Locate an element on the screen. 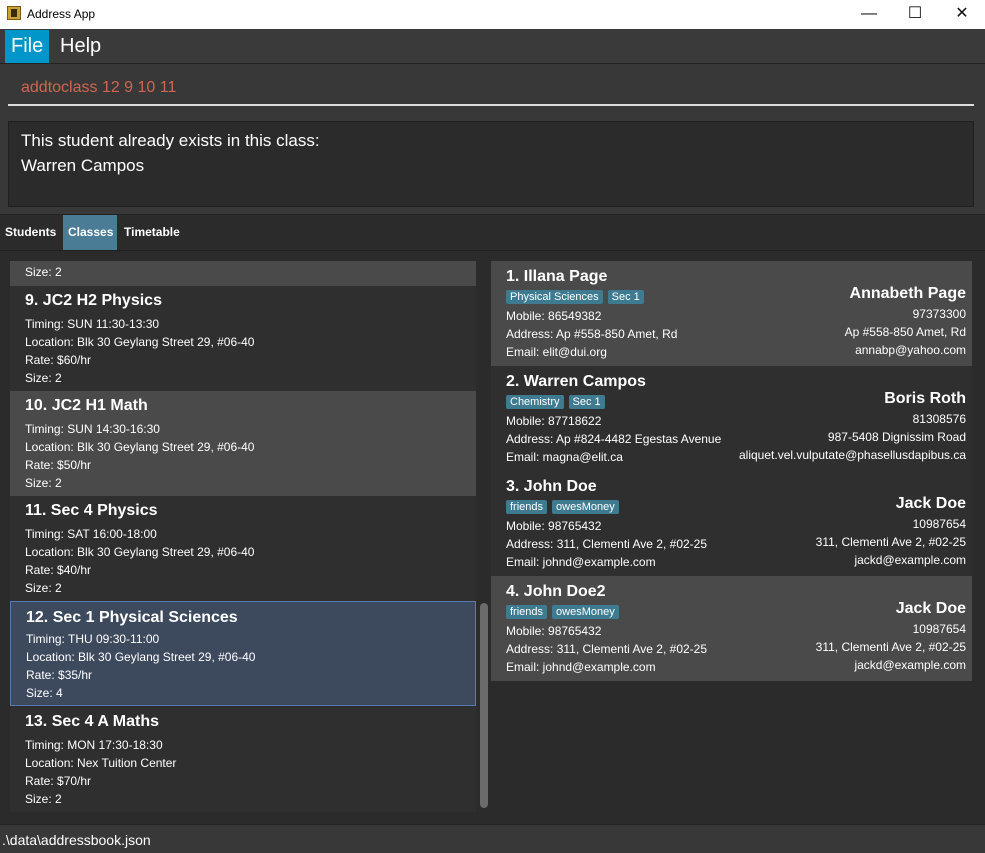 The width and height of the screenshot is (985, 853). class-name: 11. Sec 4 Physics is located at coordinates (91, 510).